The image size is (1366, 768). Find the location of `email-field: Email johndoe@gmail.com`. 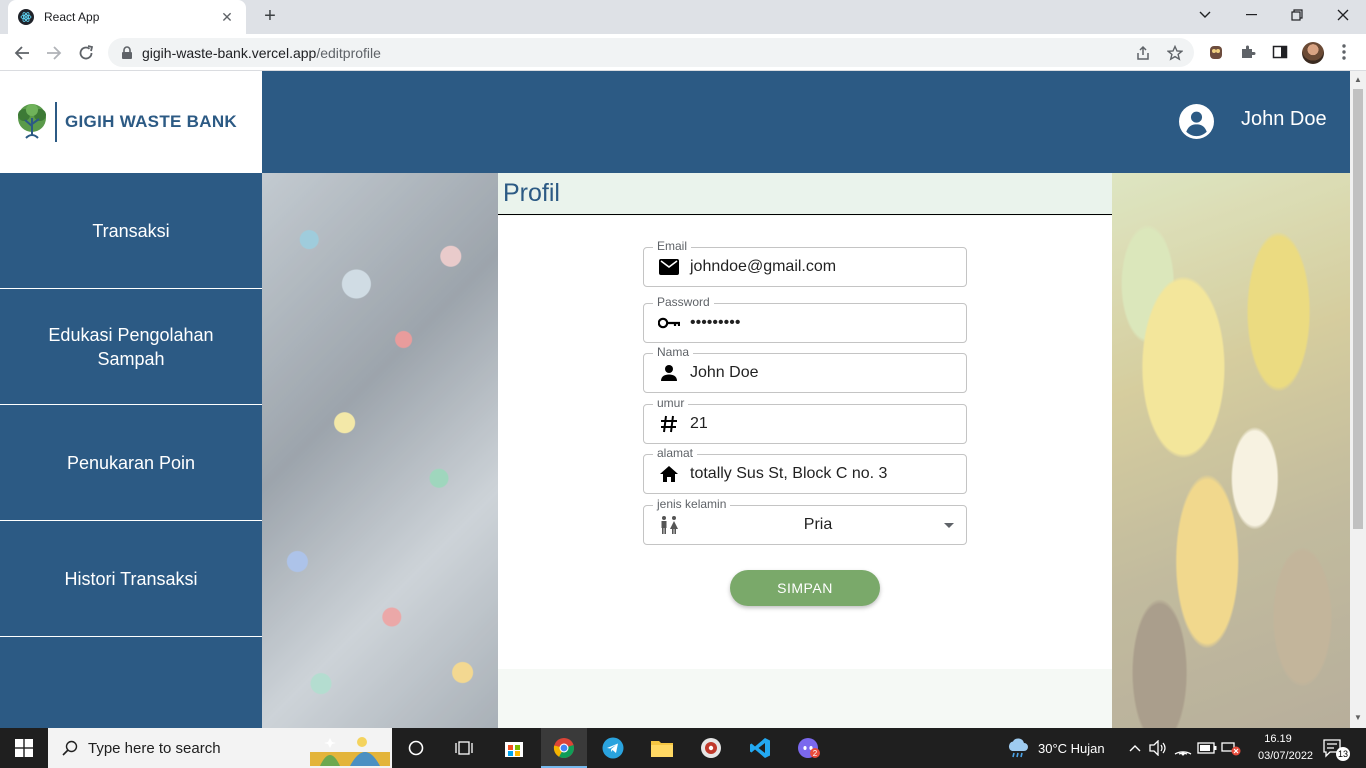

email-field: Email johndoe@gmail.com is located at coordinates (805, 263).